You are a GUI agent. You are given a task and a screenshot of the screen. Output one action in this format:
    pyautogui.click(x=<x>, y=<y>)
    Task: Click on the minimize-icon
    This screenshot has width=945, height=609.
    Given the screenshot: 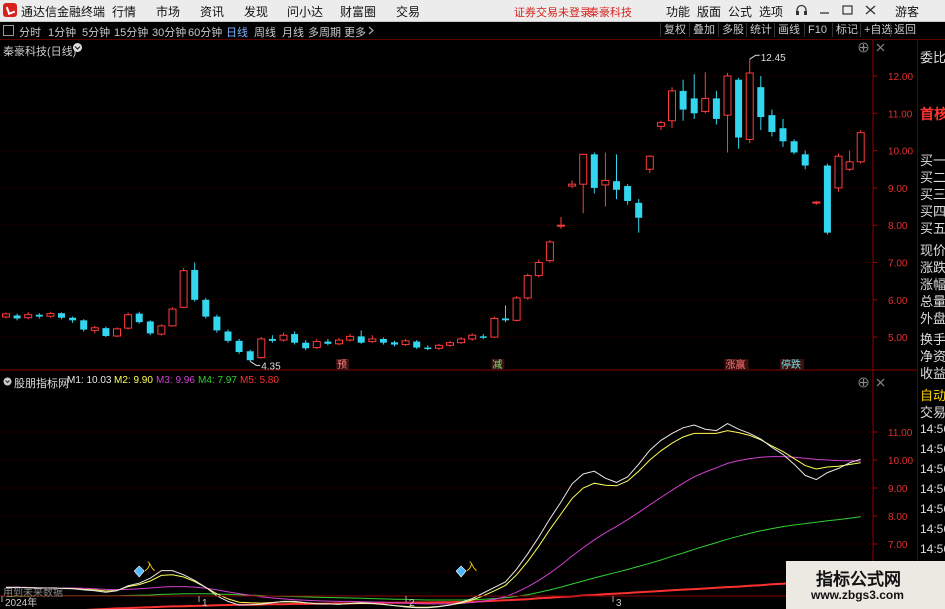 What is the action you would take?
    pyautogui.click(x=824, y=10)
    